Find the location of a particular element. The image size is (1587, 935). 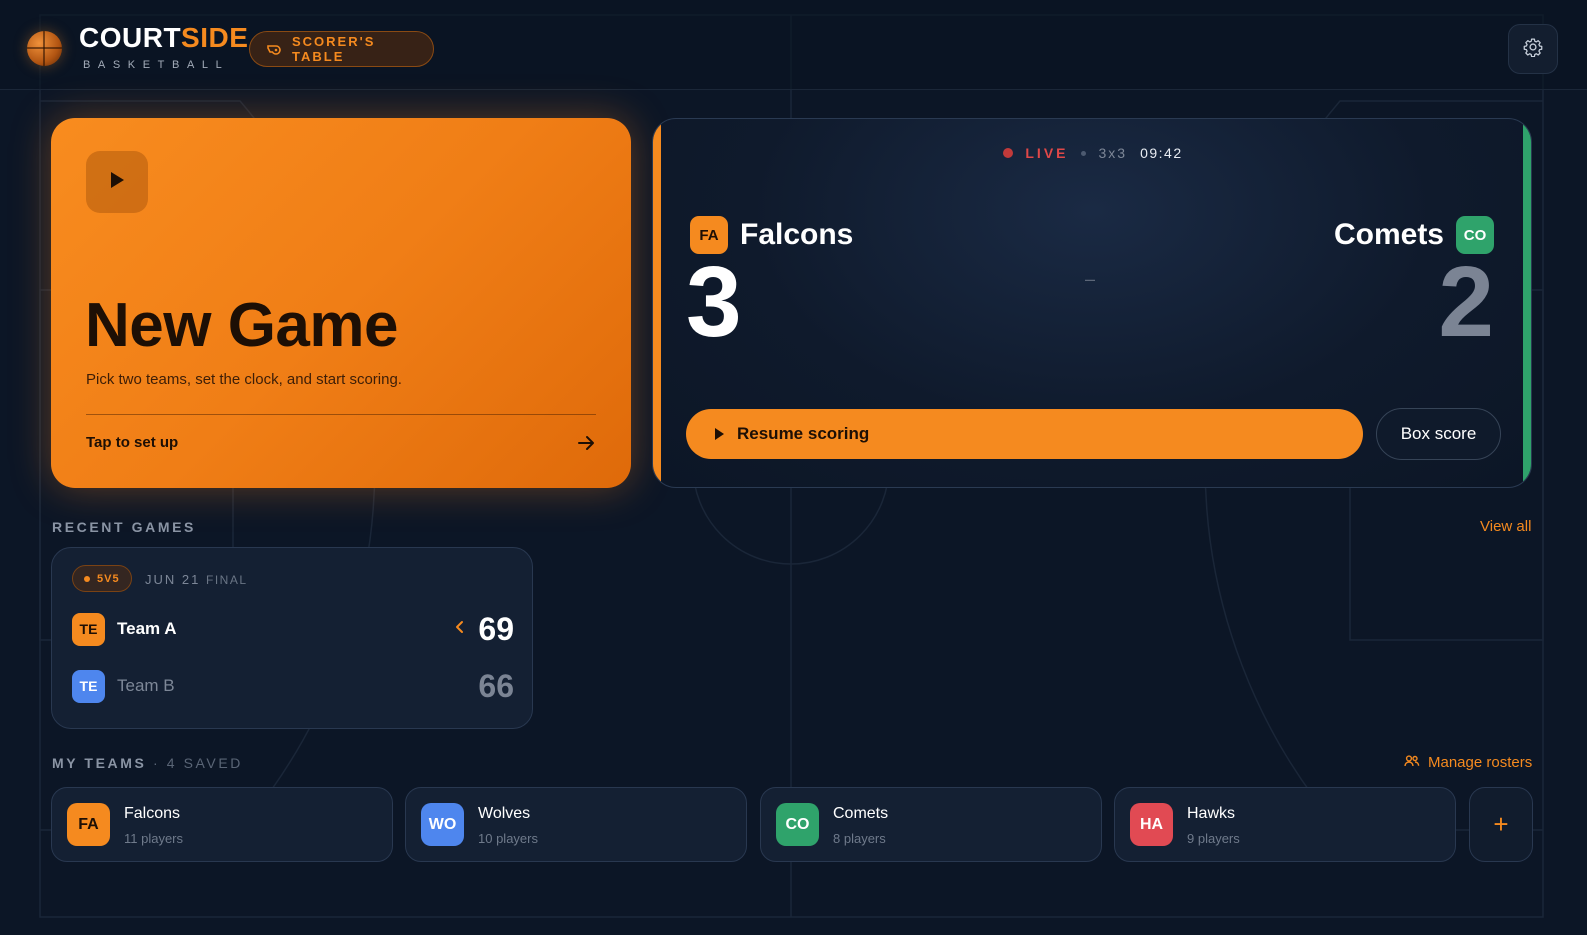

scorers-table-mode-pill: SCORER'S TABLE is located at coordinates (341, 49).